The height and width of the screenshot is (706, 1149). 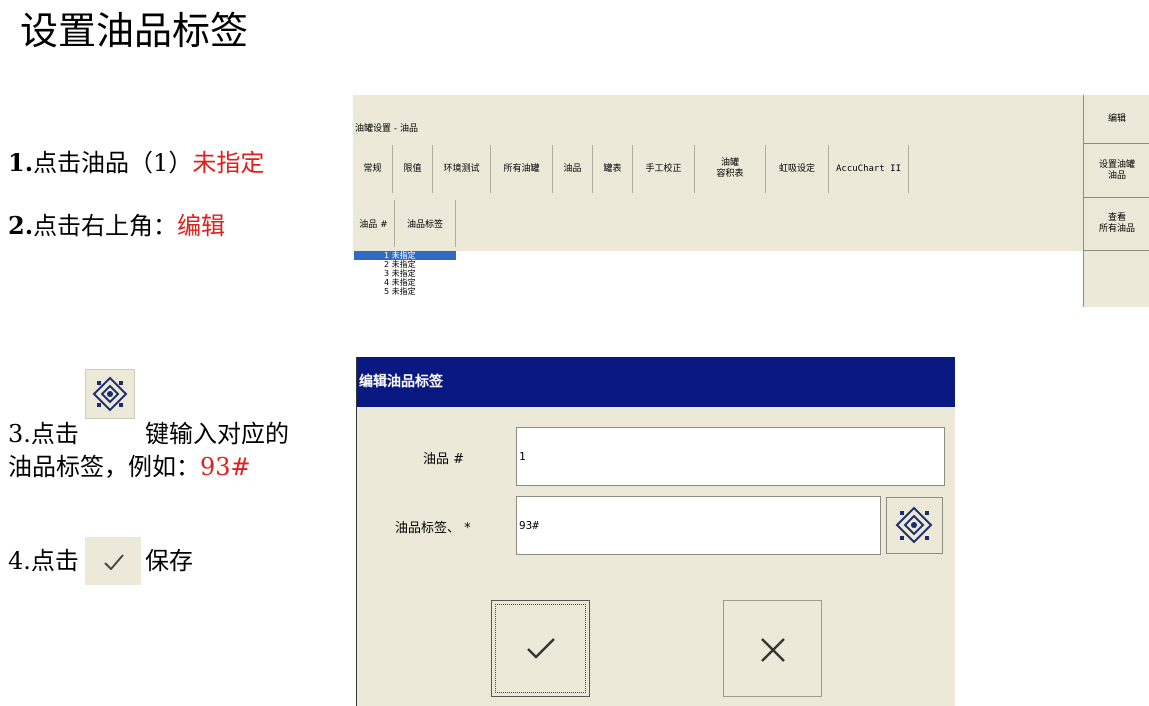 I want to click on edit-button: 编辑, so click(x=1116, y=119).